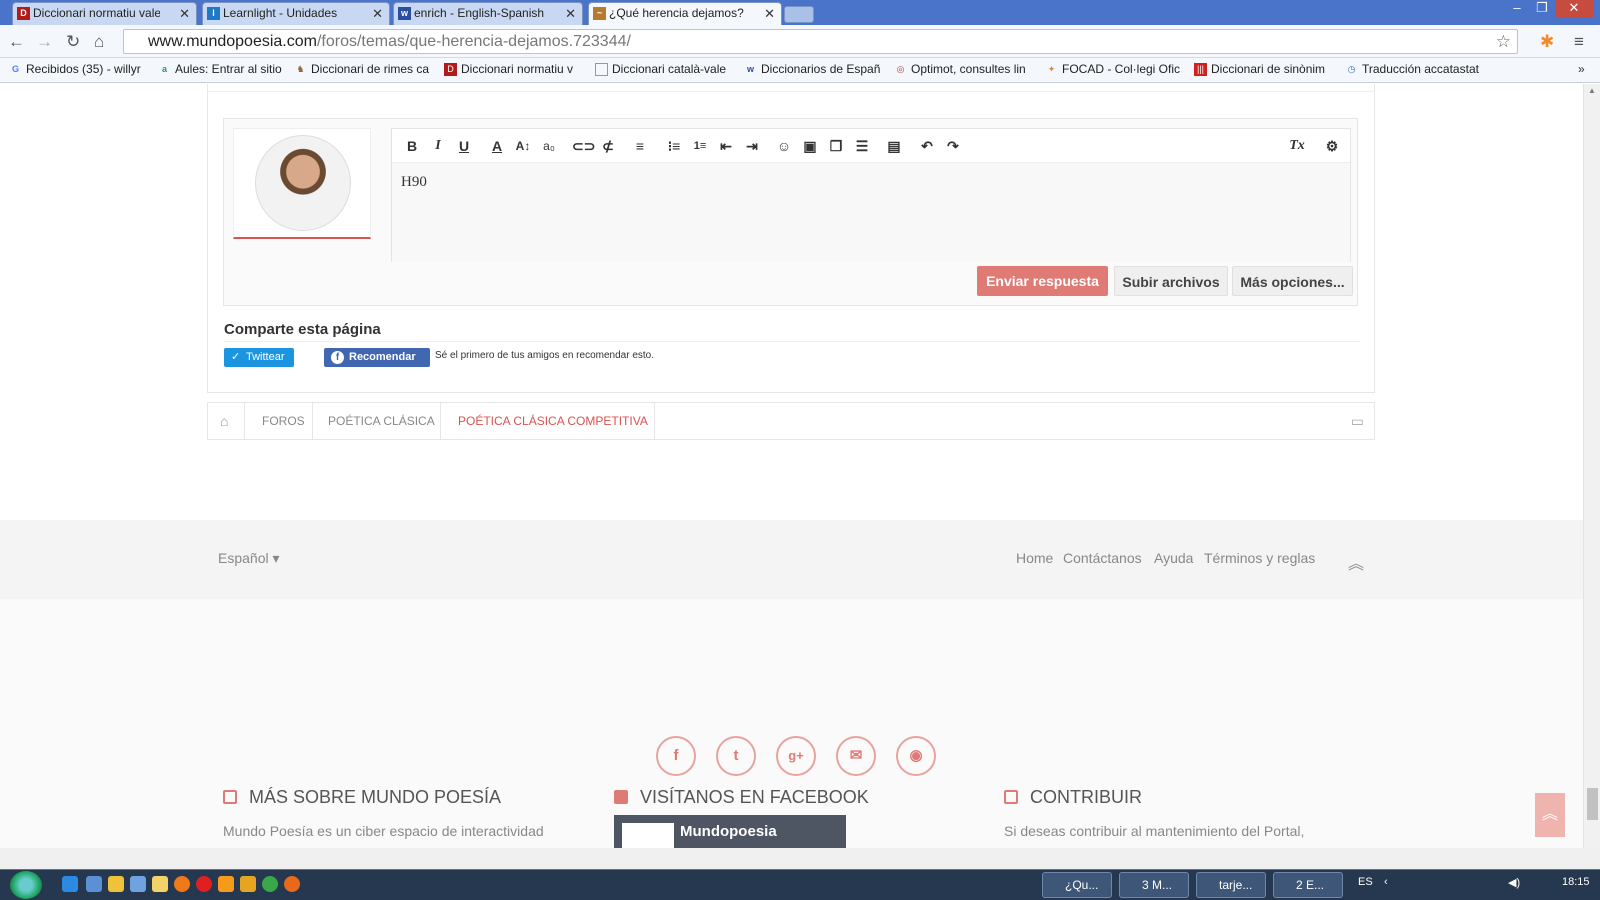  I want to click on footer-link-home: Home, so click(1034, 558).